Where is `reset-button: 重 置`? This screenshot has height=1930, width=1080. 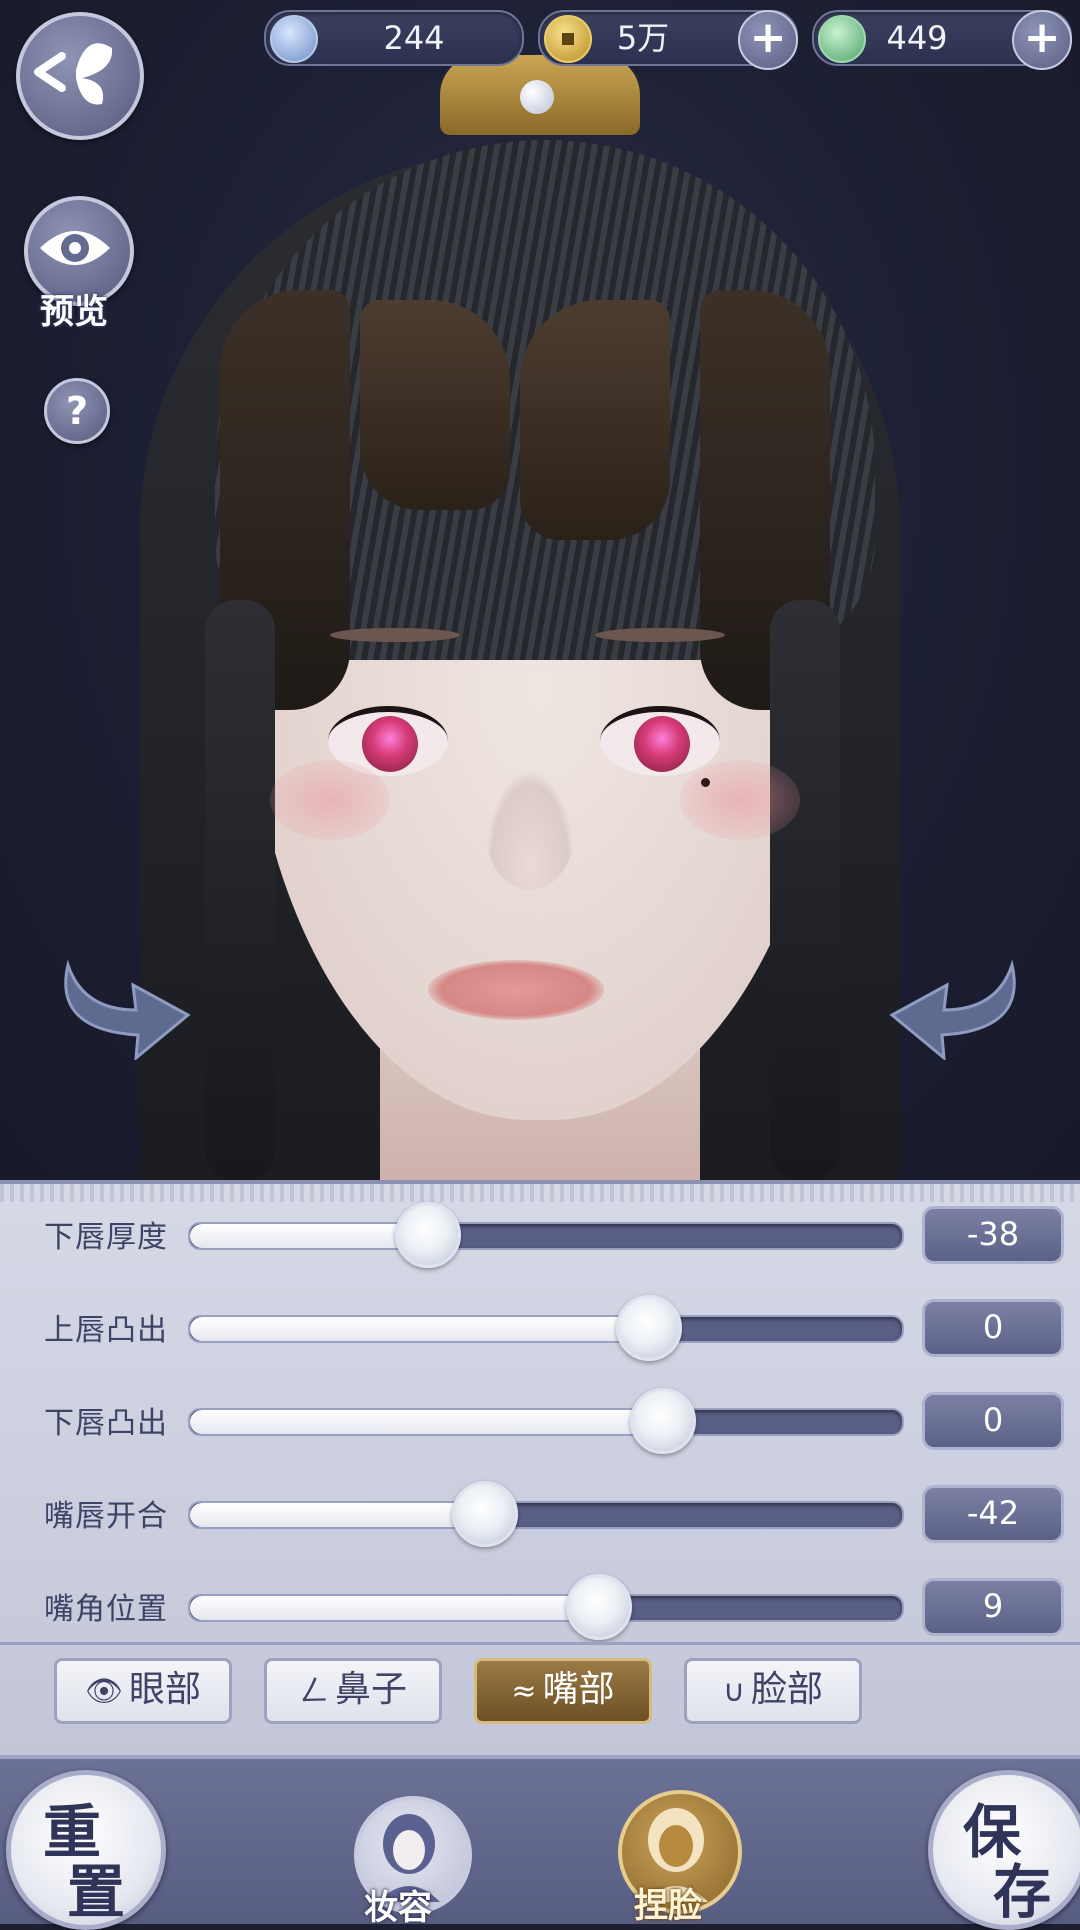 reset-button: 重 置 is located at coordinates (86, 1850).